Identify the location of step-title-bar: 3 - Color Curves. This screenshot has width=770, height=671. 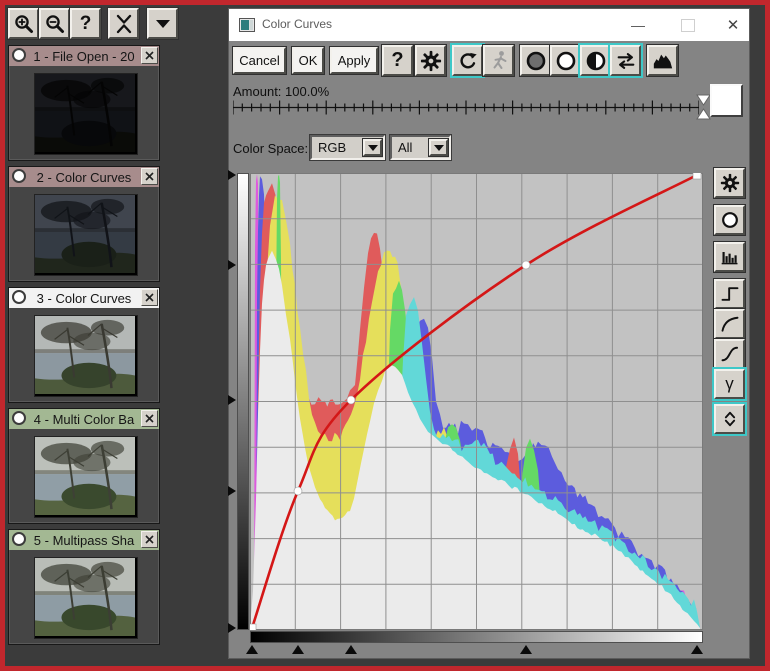
(84, 298).